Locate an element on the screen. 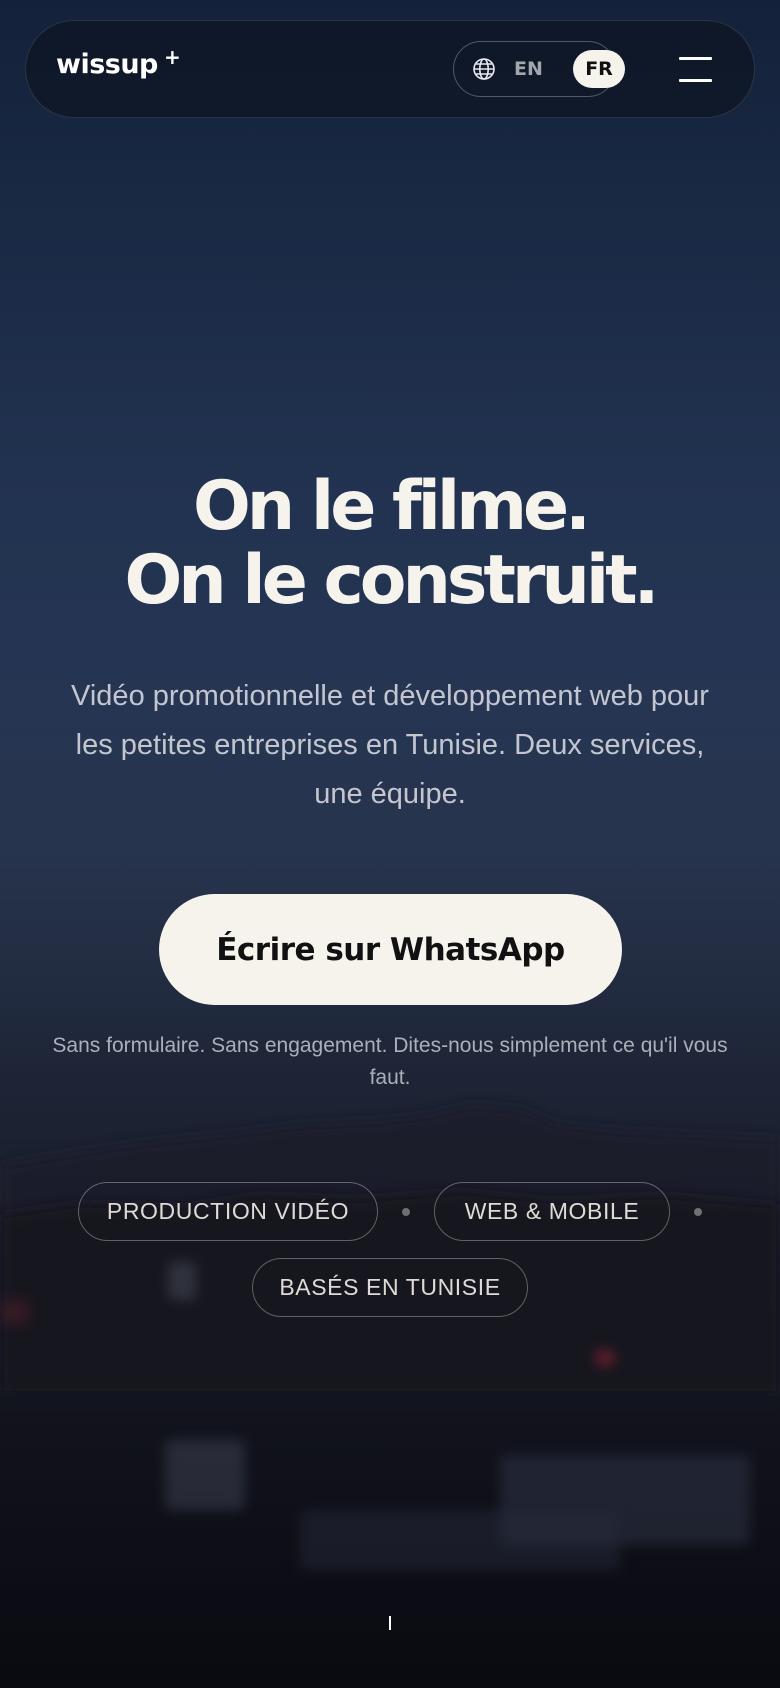 This screenshot has width=780, height=1688. logo-plus: + is located at coordinates (172, 57).